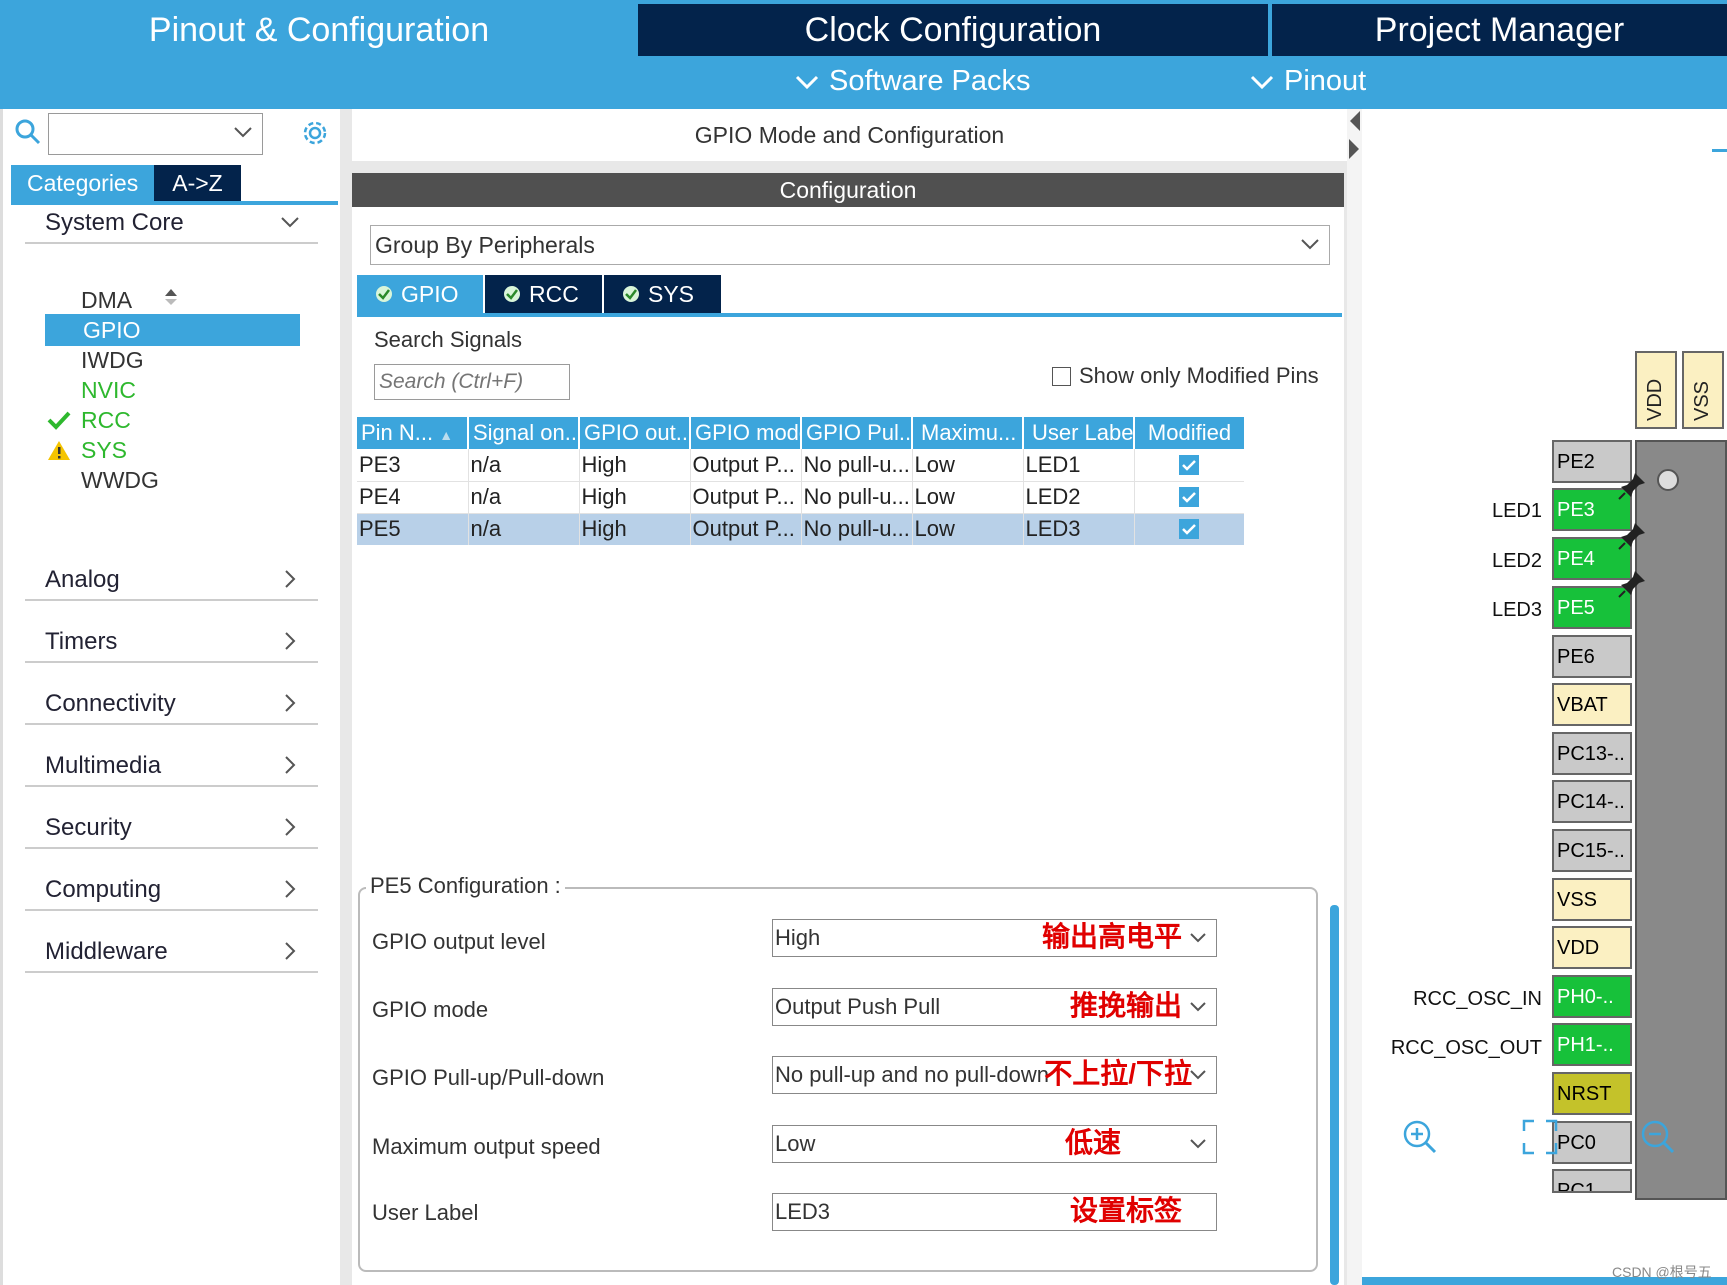 The height and width of the screenshot is (1285, 1727). I want to click on fit-screen-icon, so click(1540, 1137).